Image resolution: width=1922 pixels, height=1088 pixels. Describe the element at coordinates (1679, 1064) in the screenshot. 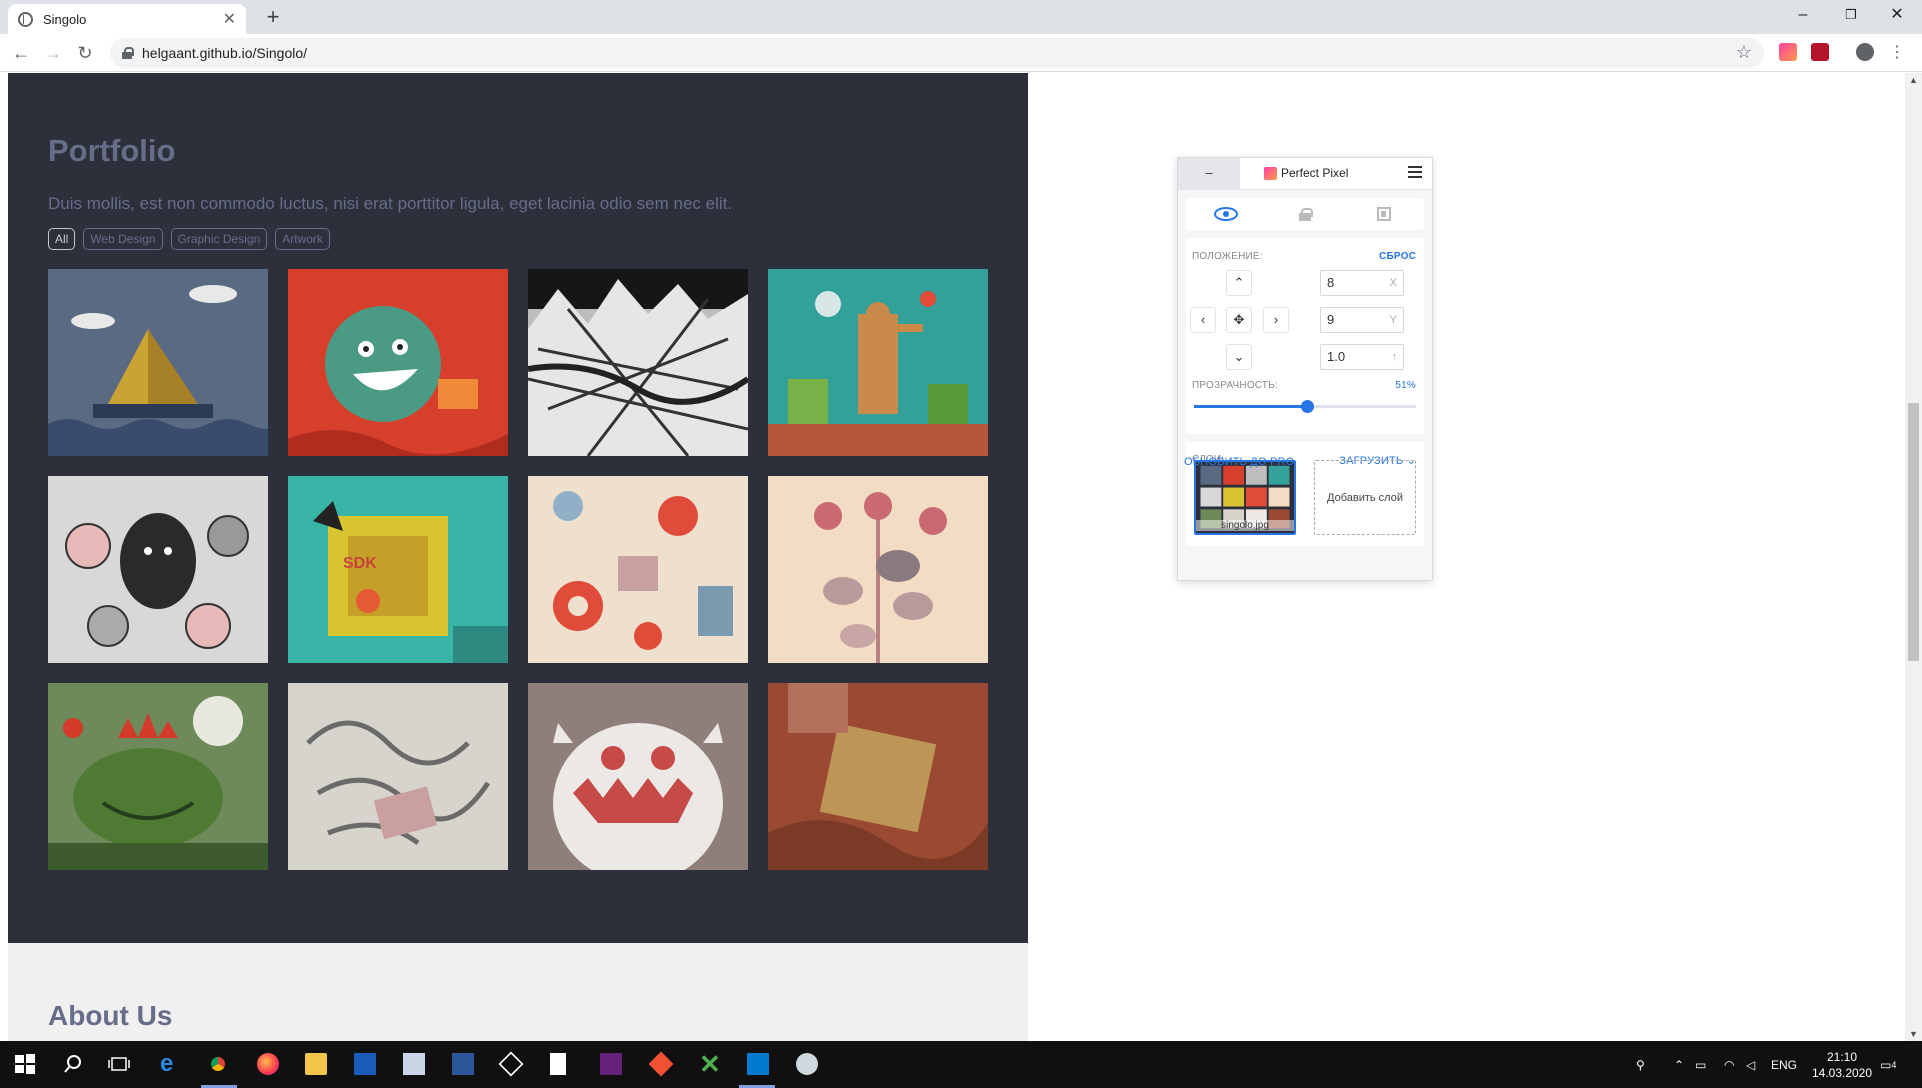

I see `tray-expand-icon: ⌃` at that location.